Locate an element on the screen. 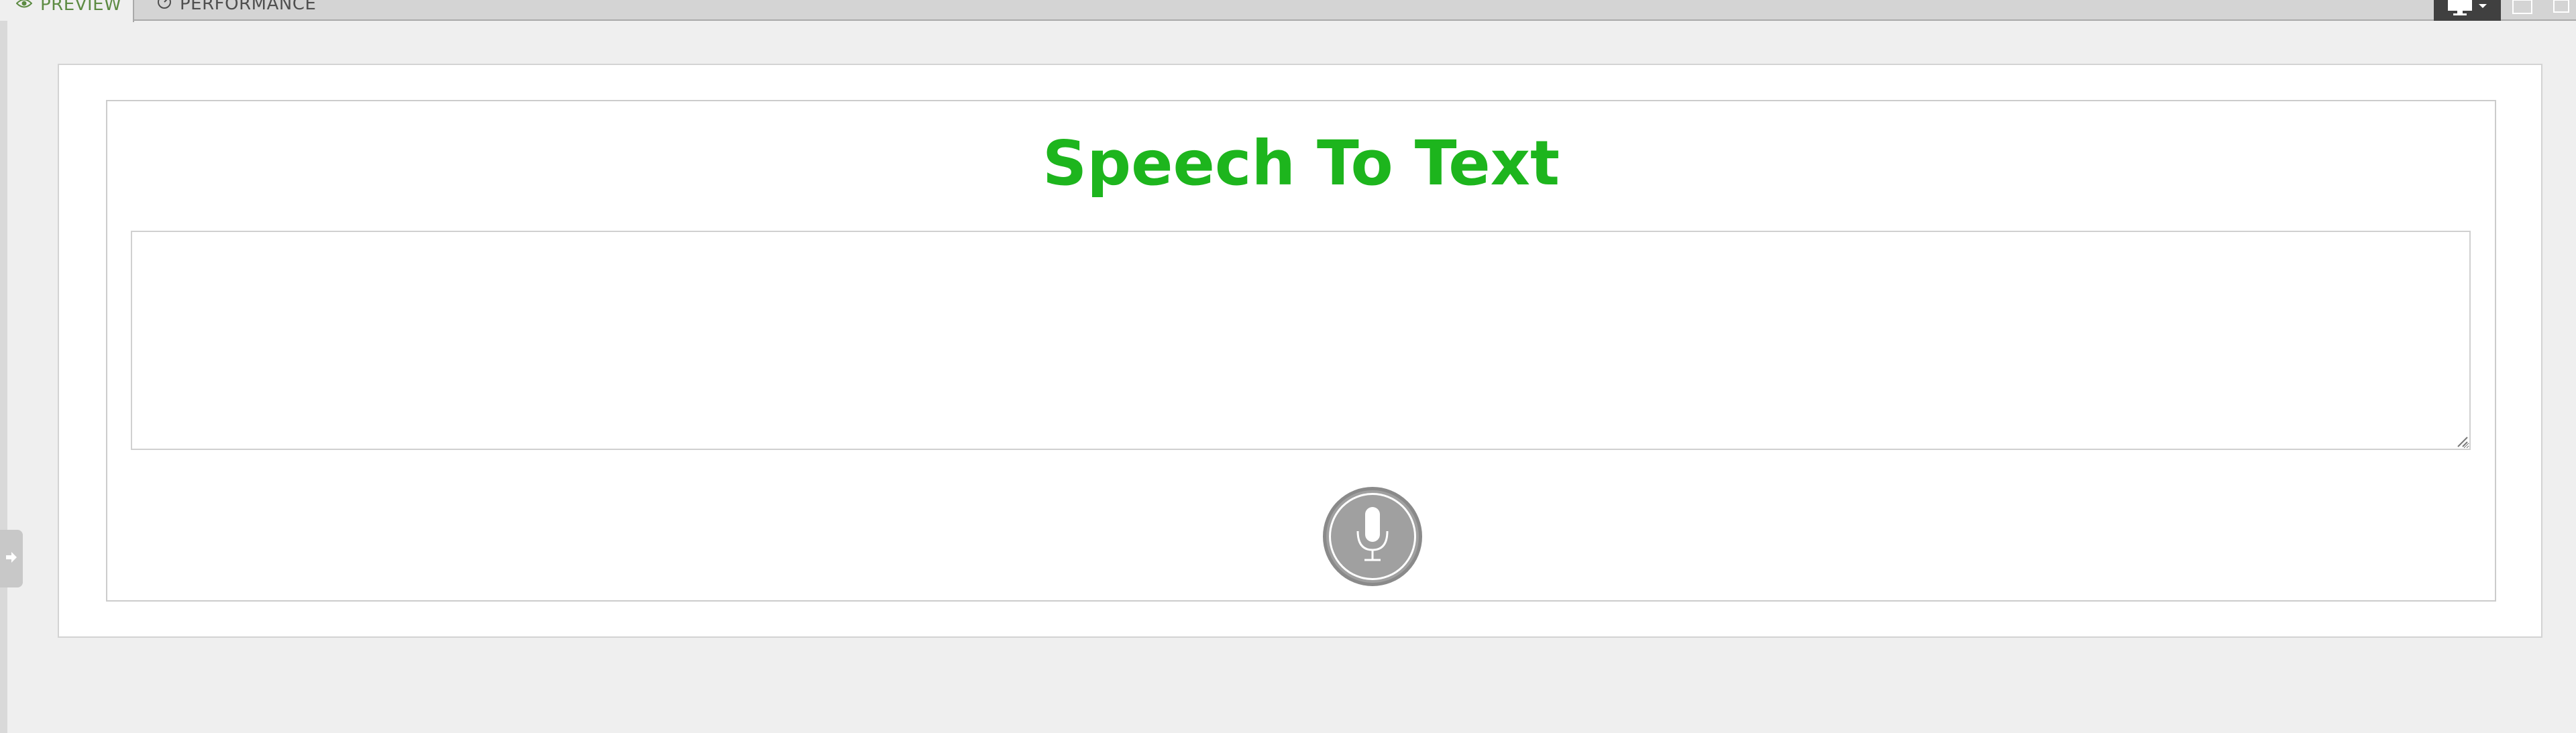 Image resolution: width=2576 pixels, height=733 pixels. square-icon is located at coordinates (2522, 8).